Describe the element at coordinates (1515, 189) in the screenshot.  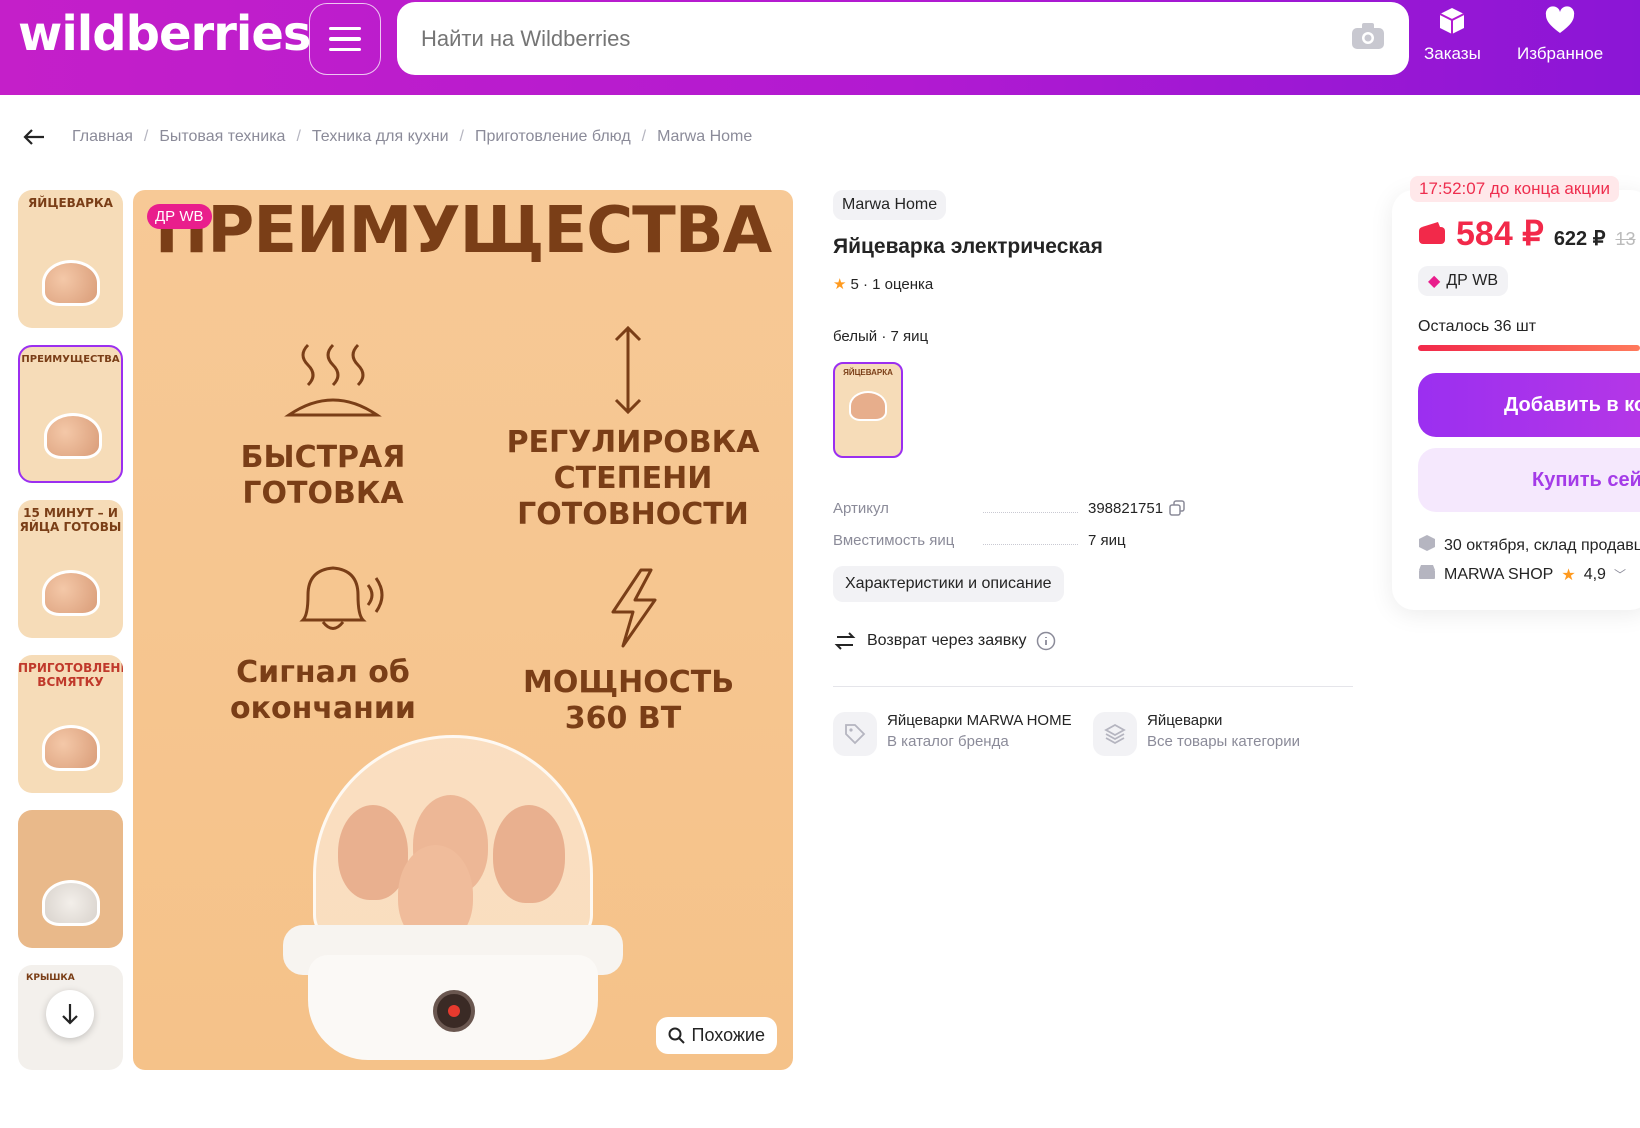
I see `promo-timer: 17:52:07 до конца акции` at that location.